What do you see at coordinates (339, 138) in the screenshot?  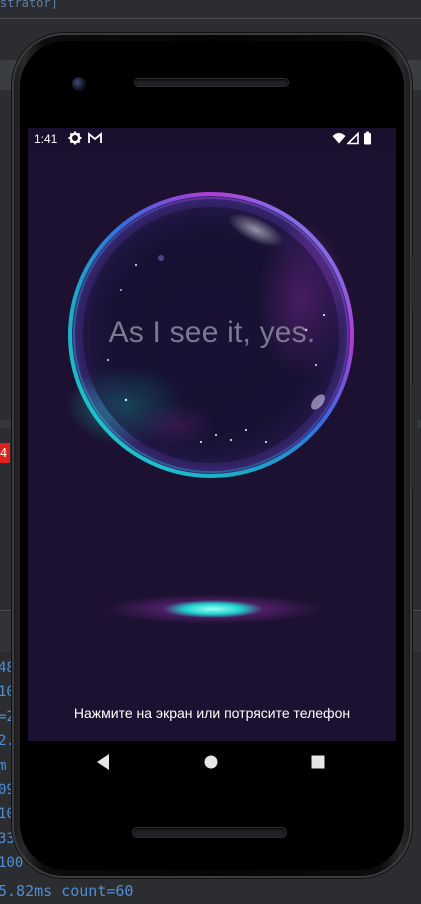 I see `wifi-icon` at bounding box center [339, 138].